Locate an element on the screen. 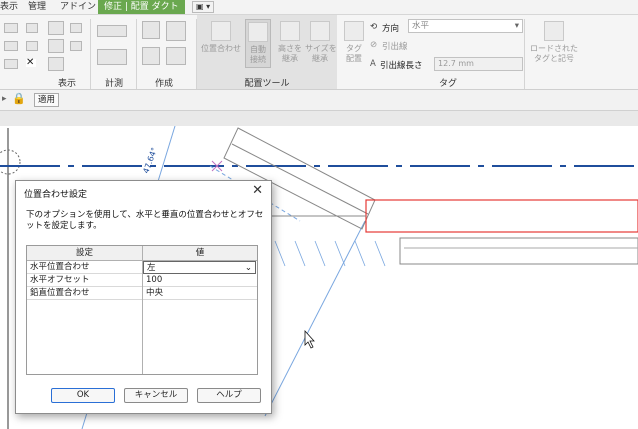 The image size is (638, 429). auto-connect-icon is located at coordinates (258, 32).